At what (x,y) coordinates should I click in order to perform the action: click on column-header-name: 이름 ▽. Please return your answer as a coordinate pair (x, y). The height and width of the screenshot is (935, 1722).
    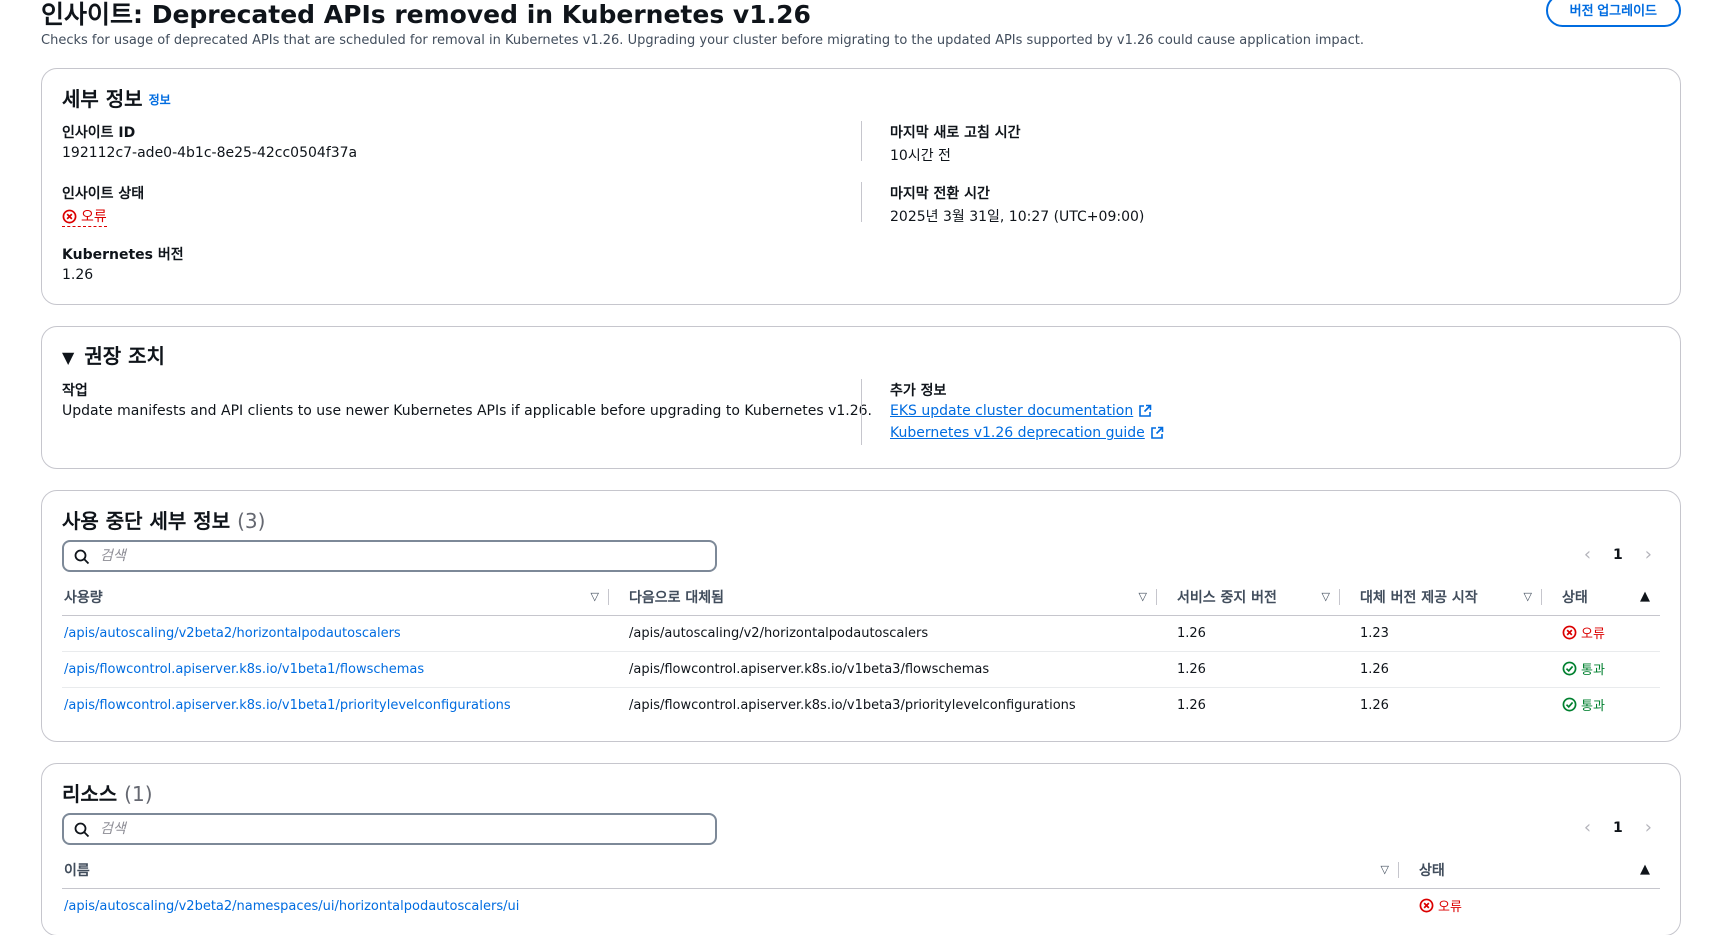
    Looking at the image, I should click on (730, 870).